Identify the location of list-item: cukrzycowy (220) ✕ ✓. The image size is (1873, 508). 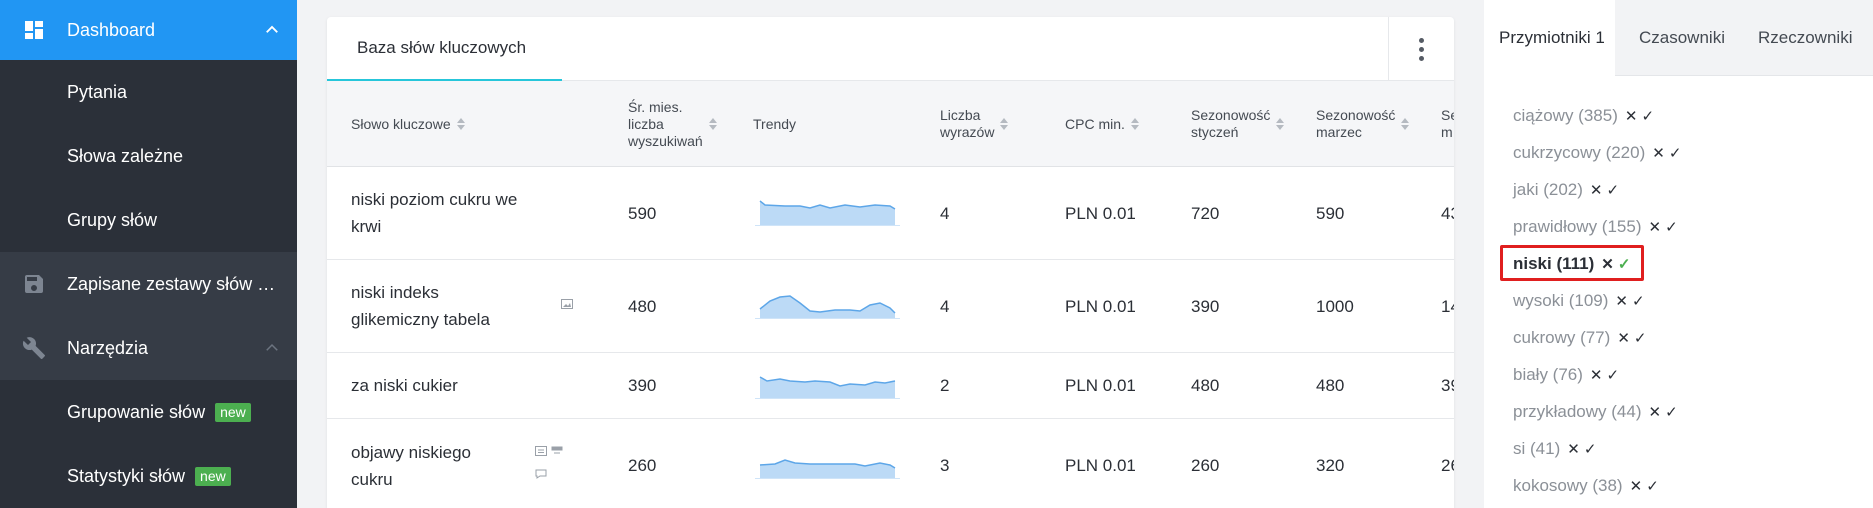
(1597, 152).